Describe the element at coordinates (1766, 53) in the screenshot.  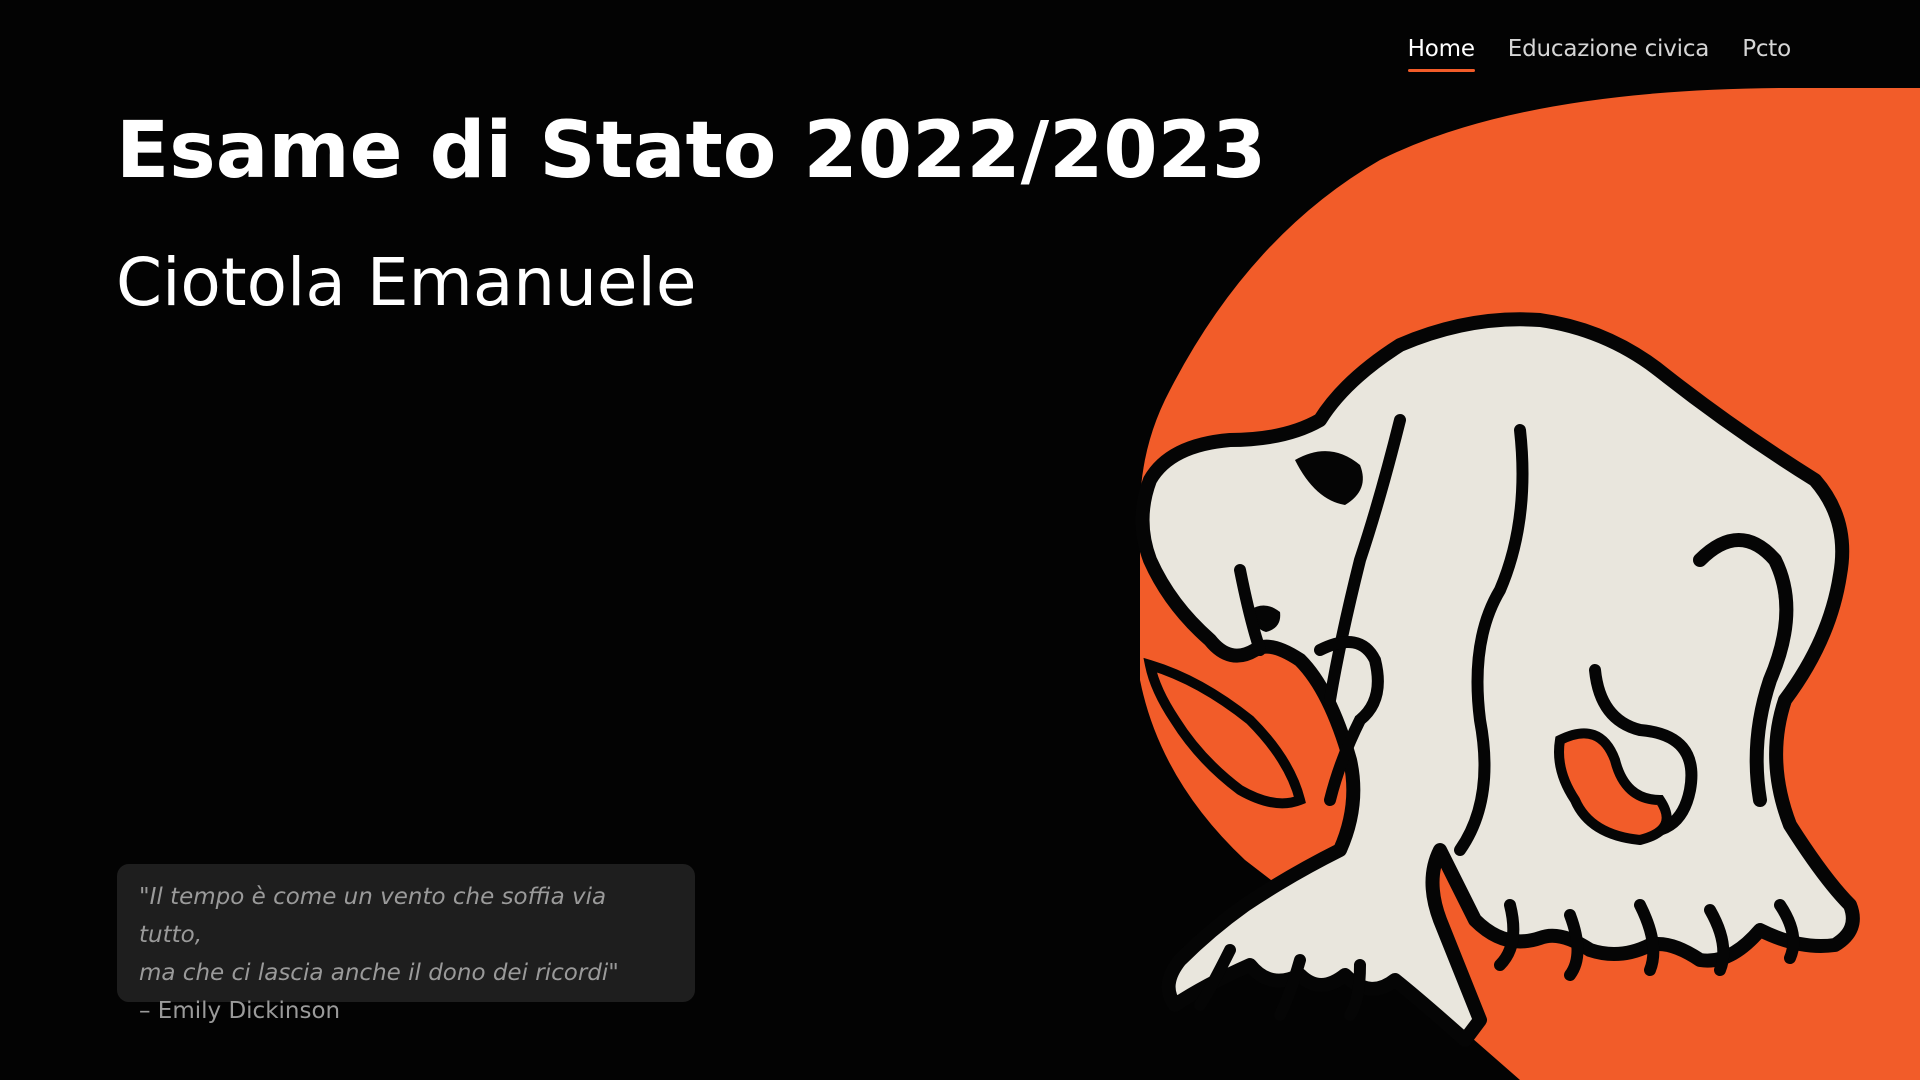
I see `nav-link-pcto: Pcto` at that location.